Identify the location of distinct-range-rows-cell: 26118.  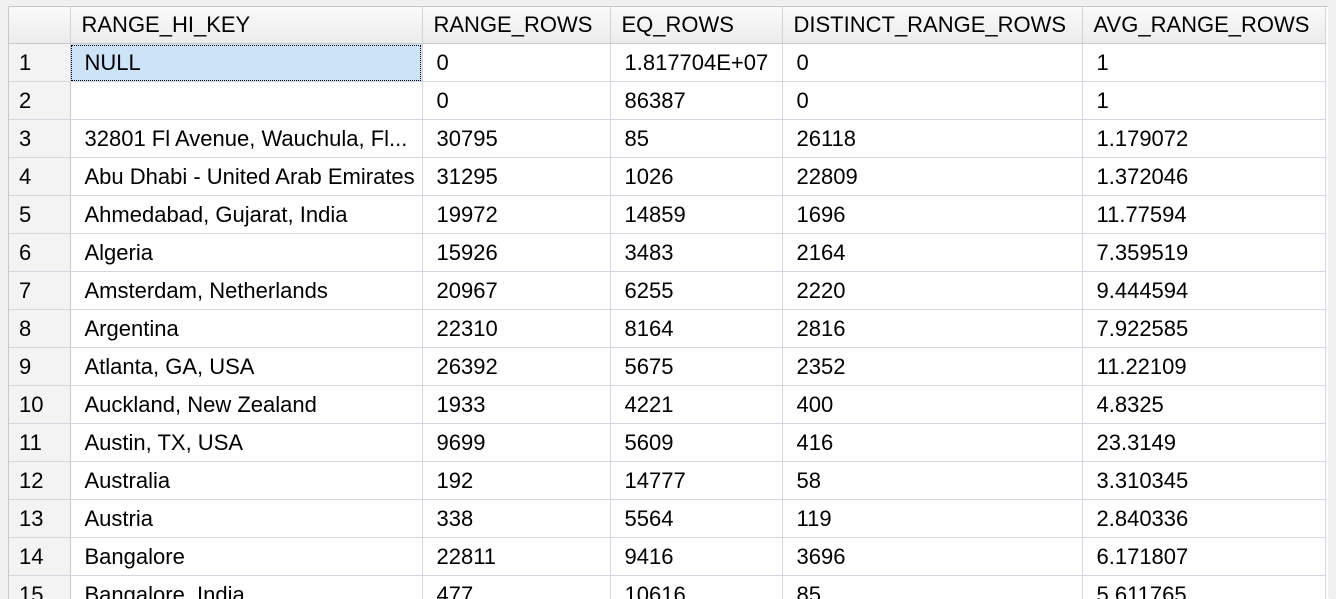
(932, 139).